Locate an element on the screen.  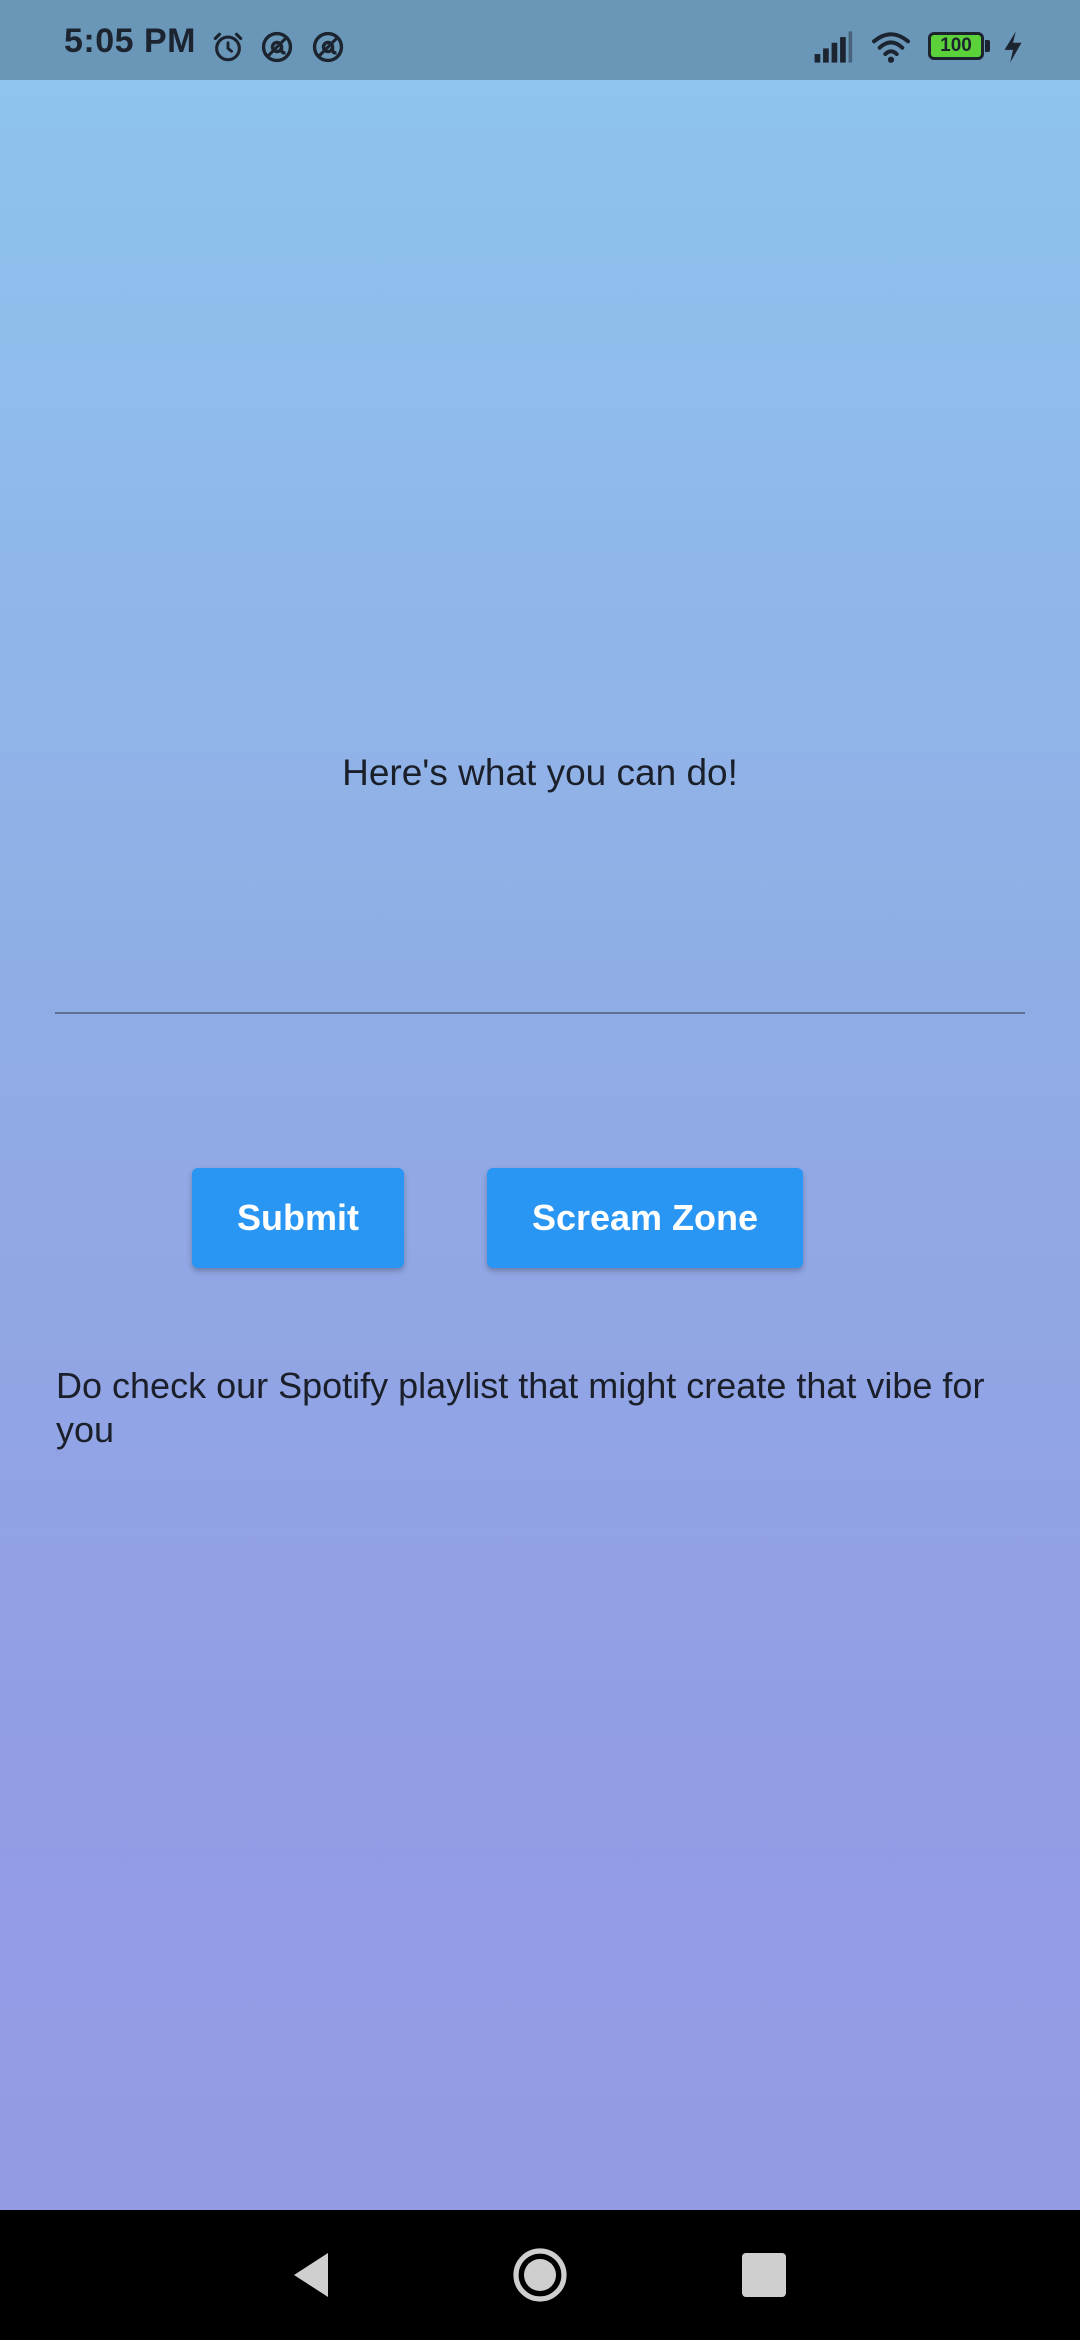
alarm-icon is located at coordinates (228, 47).